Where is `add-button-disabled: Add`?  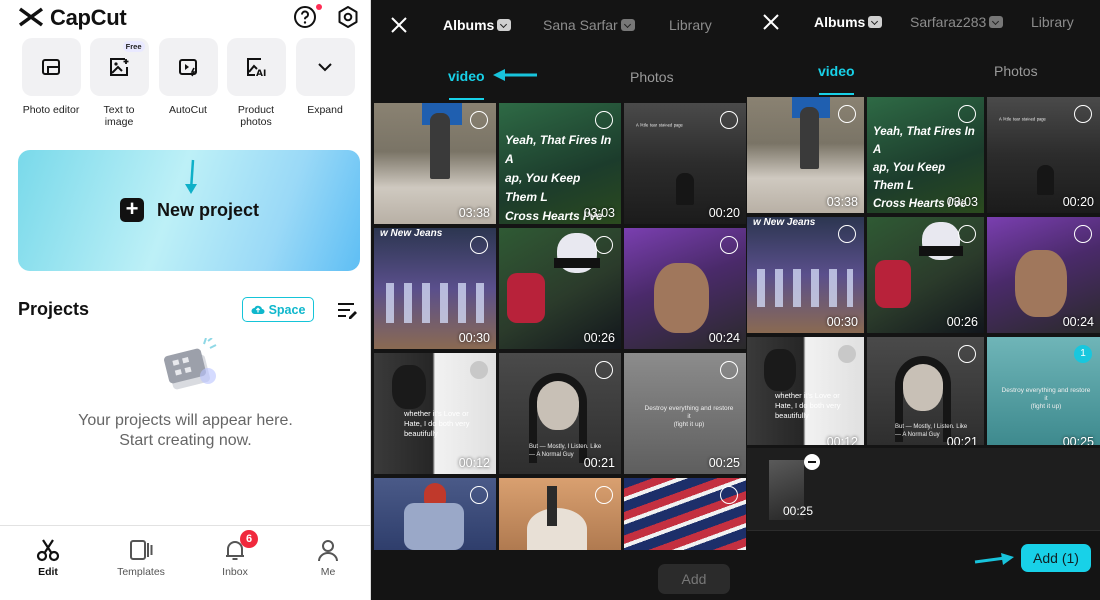
add-button-disabled: Add is located at coordinates (694, 579).